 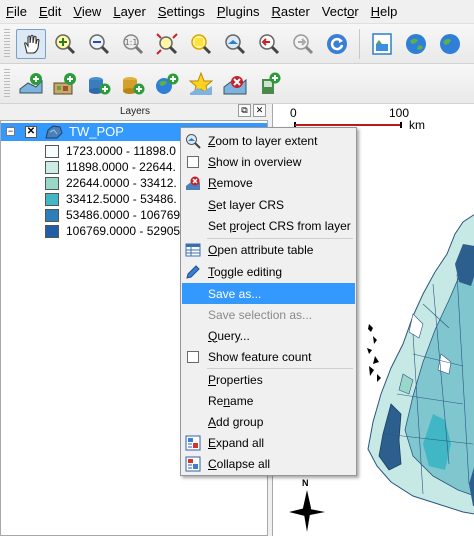 What do you see at coordinates (268, 182) in the screenshot?
I see `menu-item-remove: Remove` at bounding box center [268, 182].